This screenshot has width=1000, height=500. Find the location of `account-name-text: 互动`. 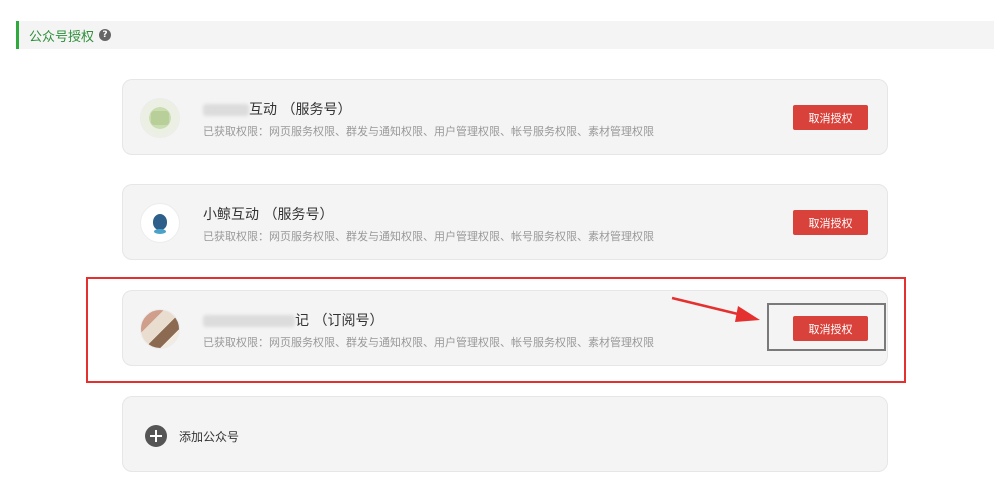

account-name-text: 互动 is located at coordinates (263, 110).